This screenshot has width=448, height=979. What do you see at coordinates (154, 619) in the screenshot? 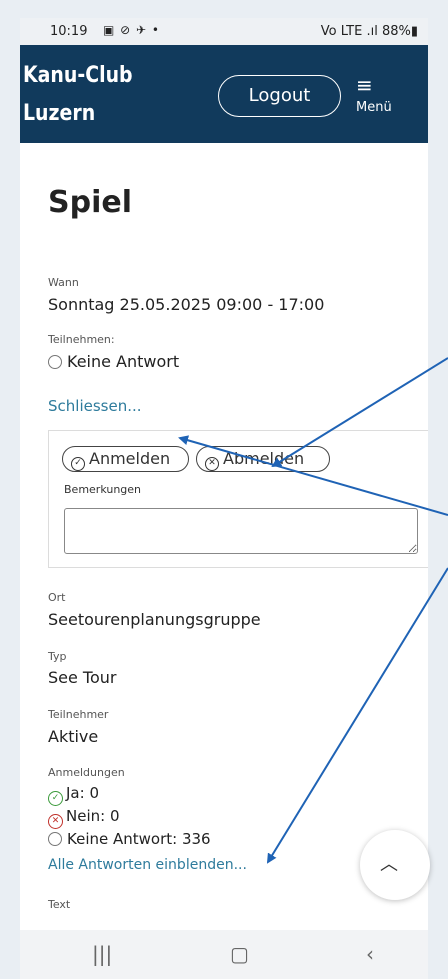
I see `ort-value: Seetourenplanungsgruppe` at bounding box center [154, 619].